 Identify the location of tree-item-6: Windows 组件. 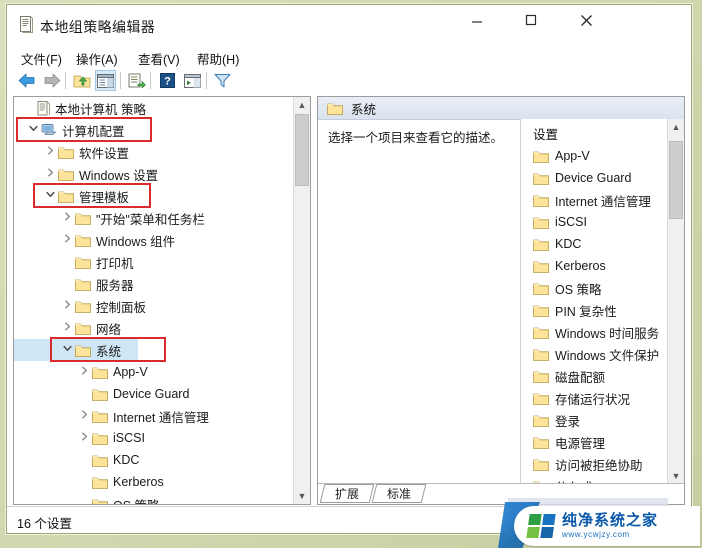
(162, 240).